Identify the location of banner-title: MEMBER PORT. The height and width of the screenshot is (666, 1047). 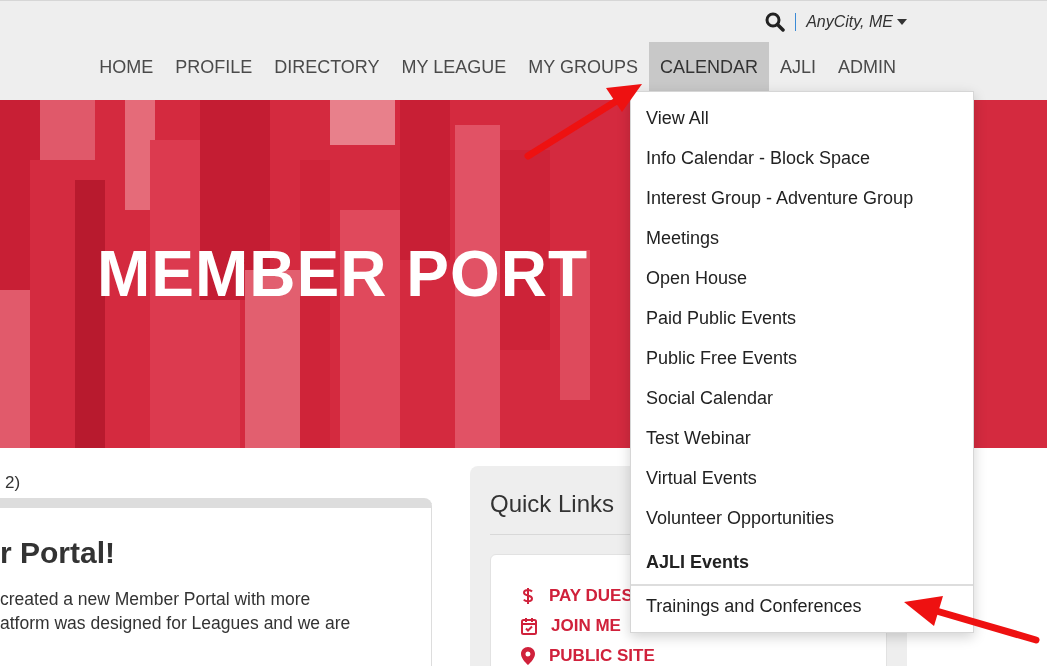
(342, 274).